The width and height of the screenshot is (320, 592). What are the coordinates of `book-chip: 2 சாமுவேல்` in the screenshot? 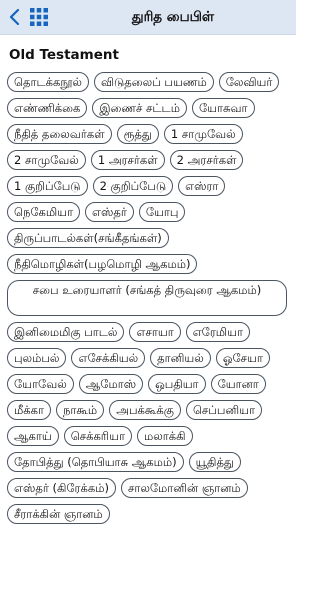 It's located at (46, 160).